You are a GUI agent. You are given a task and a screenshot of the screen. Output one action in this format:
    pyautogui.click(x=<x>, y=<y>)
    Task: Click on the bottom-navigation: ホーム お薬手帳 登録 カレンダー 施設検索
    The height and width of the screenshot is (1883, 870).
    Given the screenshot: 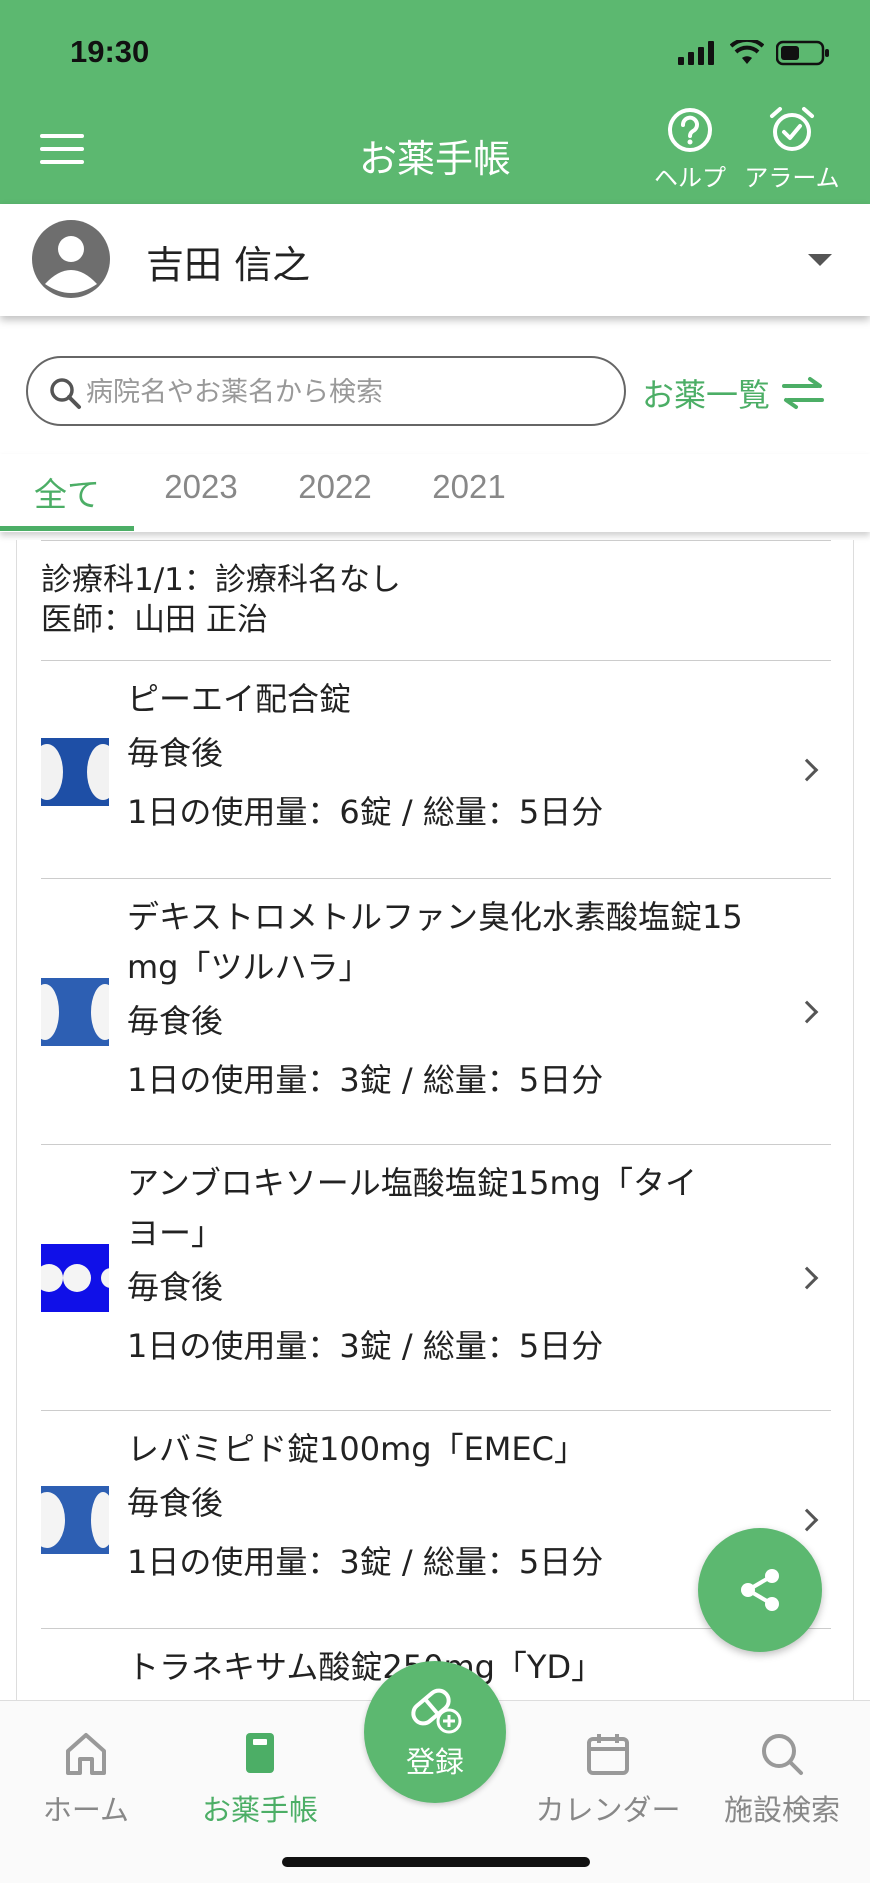 What is the action you would take?
    pyautogui.click(x=435, y=1772)
    